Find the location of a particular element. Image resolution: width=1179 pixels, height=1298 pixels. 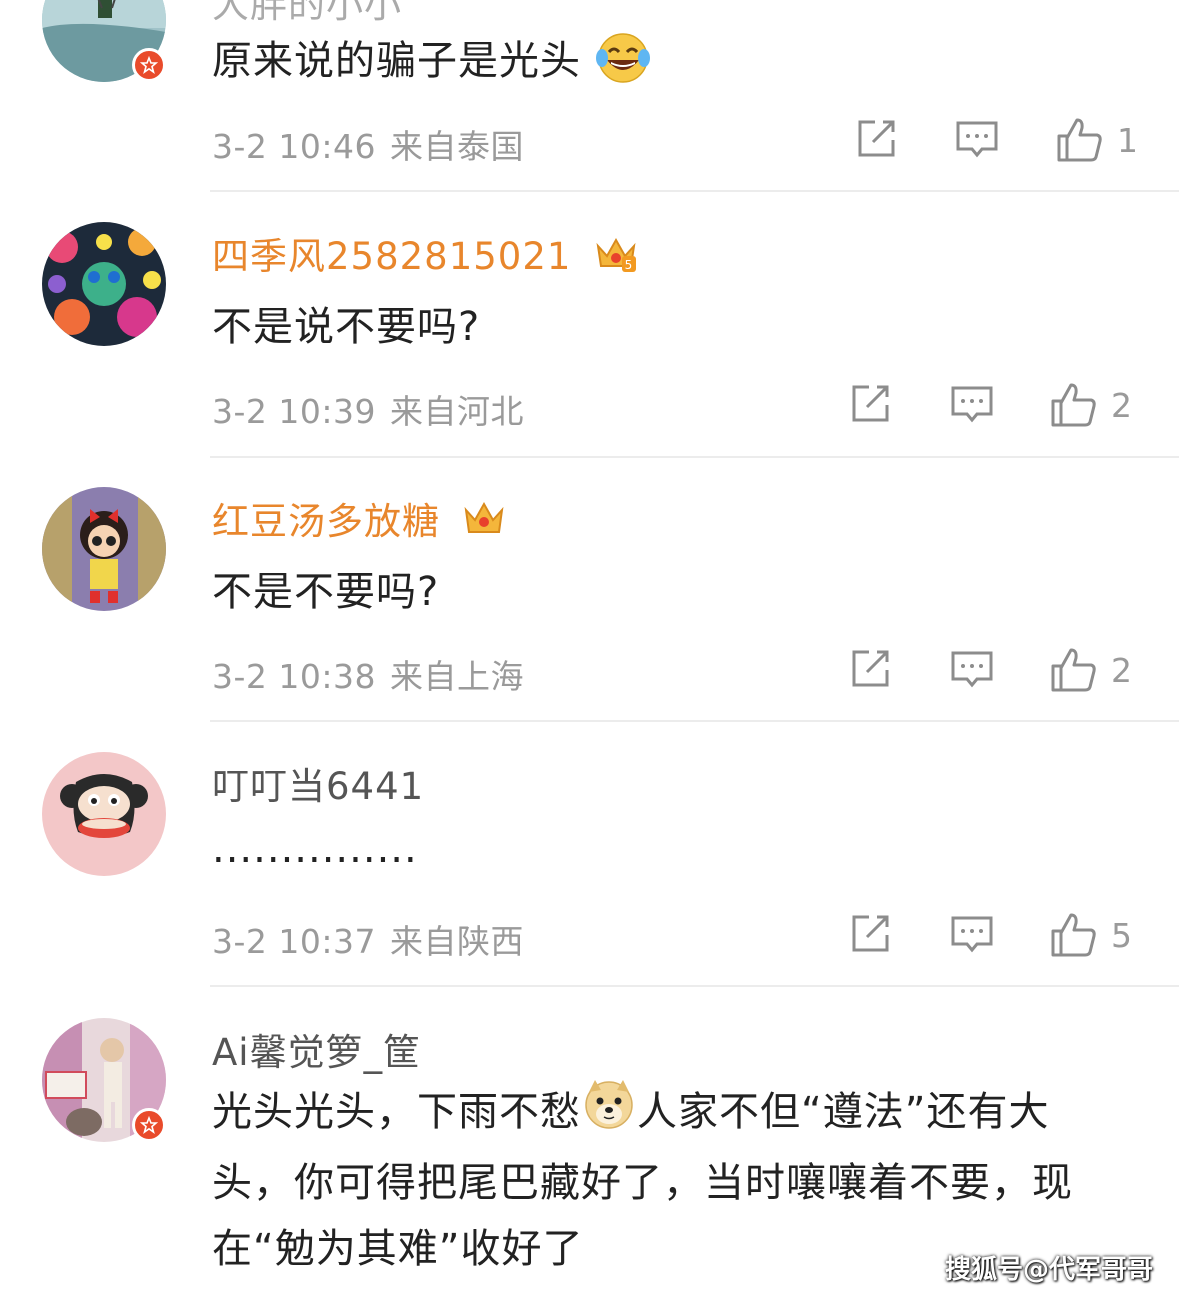

username: 四季风2582815021 5 is located at coordinates (425, 254).